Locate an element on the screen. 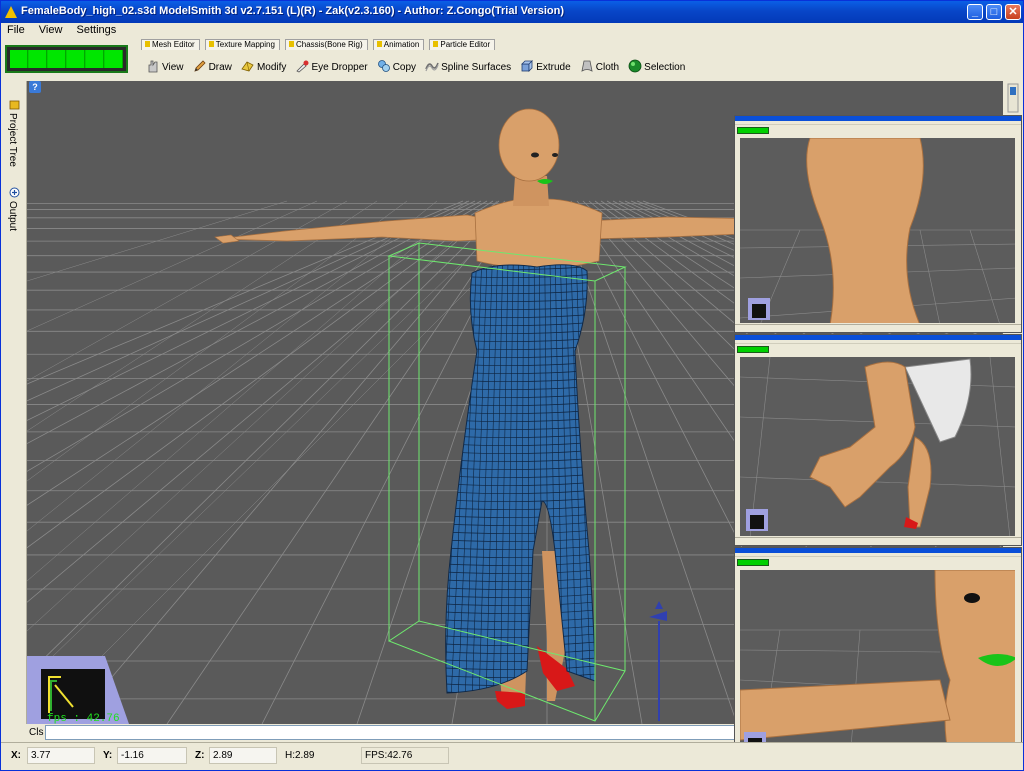 This screenshot has height=771, width=1024. tool-label: Cloth is located at coordinates (607, 67).